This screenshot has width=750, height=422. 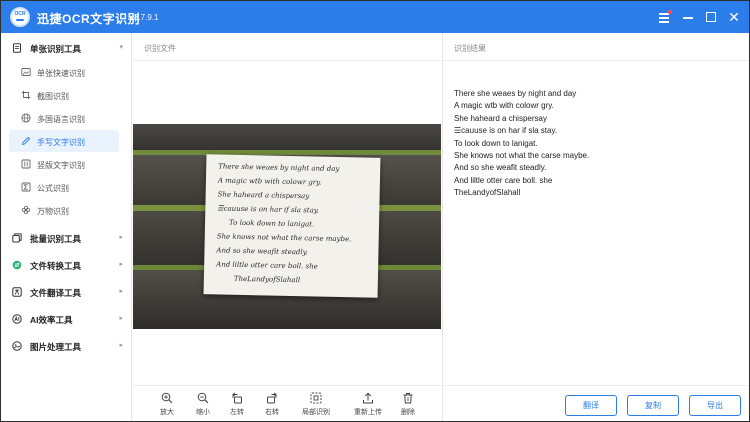 What do you see at coordinates (66, 238) in the screenshot?
I see `sidebar-group-batch: 批量识别工具 ▸` at bounding box center [66, 238].